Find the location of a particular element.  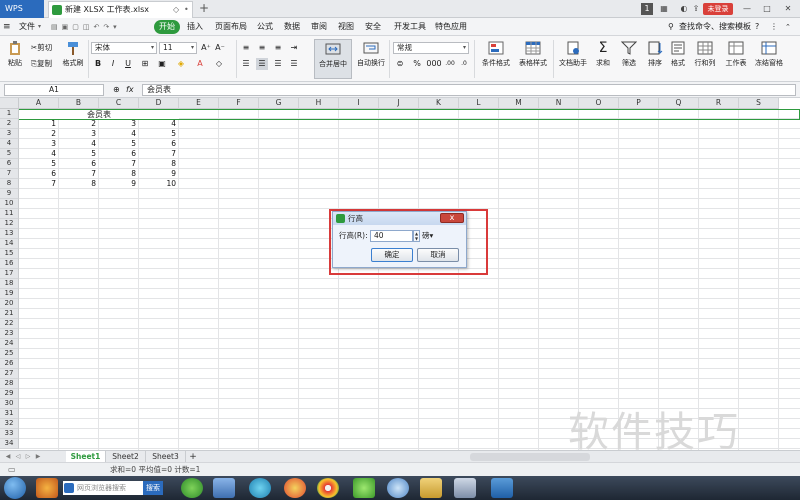

unit-select: 磅▾ is located at coordinates (427, 236).